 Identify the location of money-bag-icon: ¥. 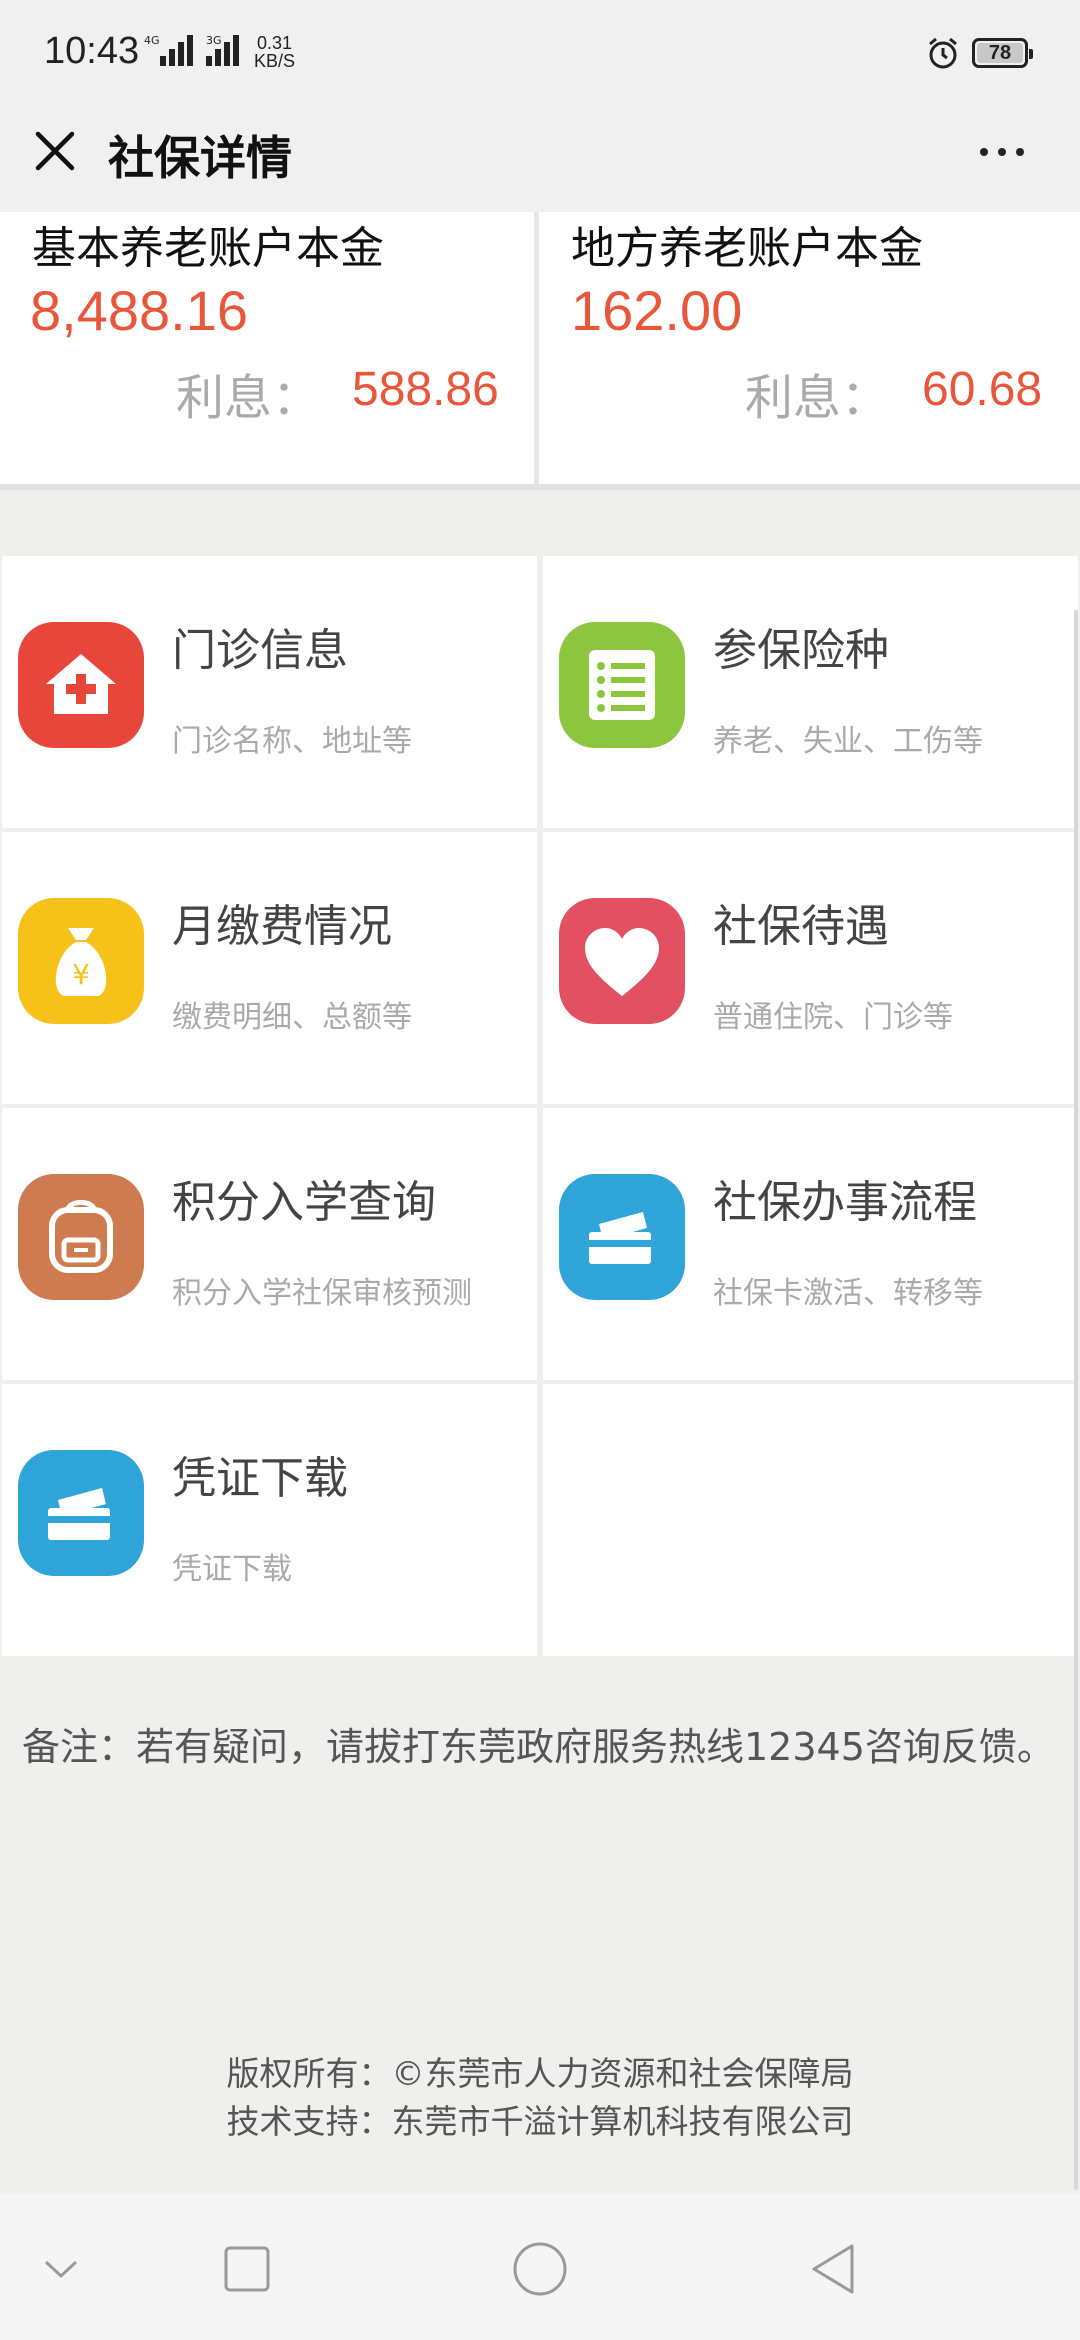
(81, 961).